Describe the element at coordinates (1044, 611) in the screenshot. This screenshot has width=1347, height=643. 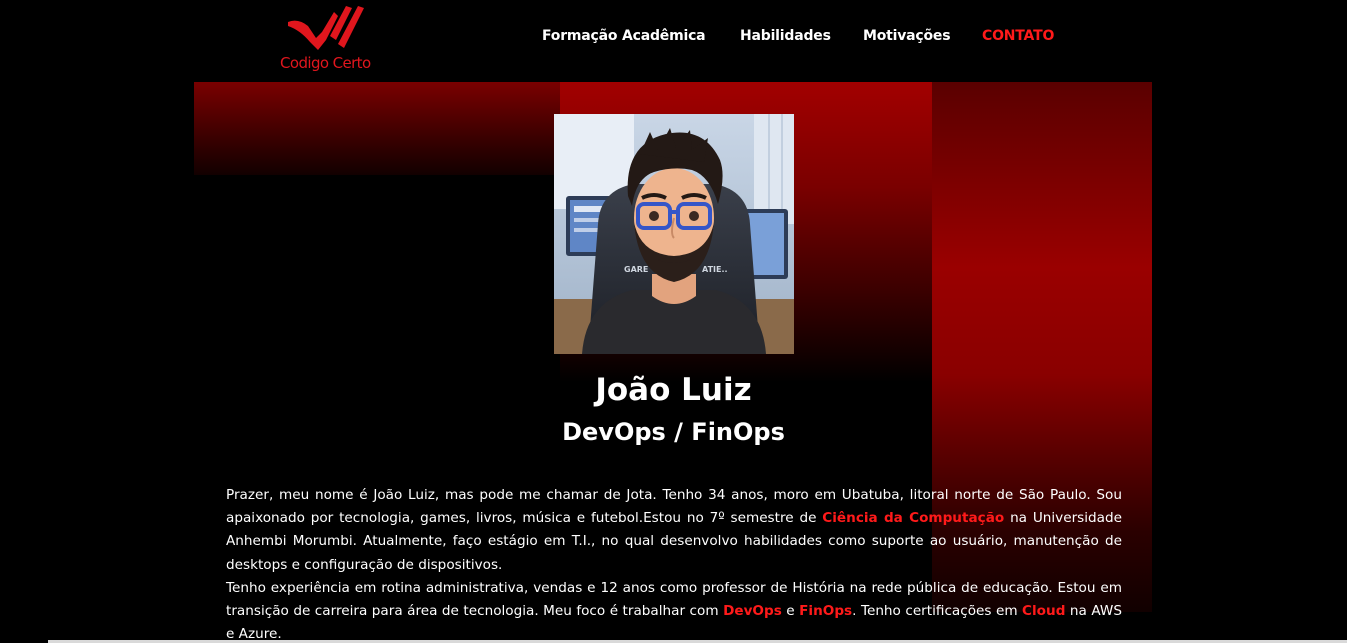
I see `highlight-cloud: Cloud` at that location.